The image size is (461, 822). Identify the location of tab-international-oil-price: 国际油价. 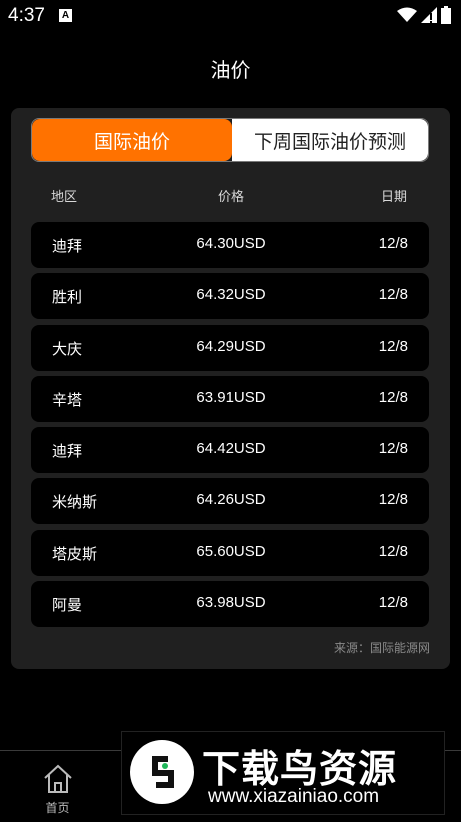
(132, 140).